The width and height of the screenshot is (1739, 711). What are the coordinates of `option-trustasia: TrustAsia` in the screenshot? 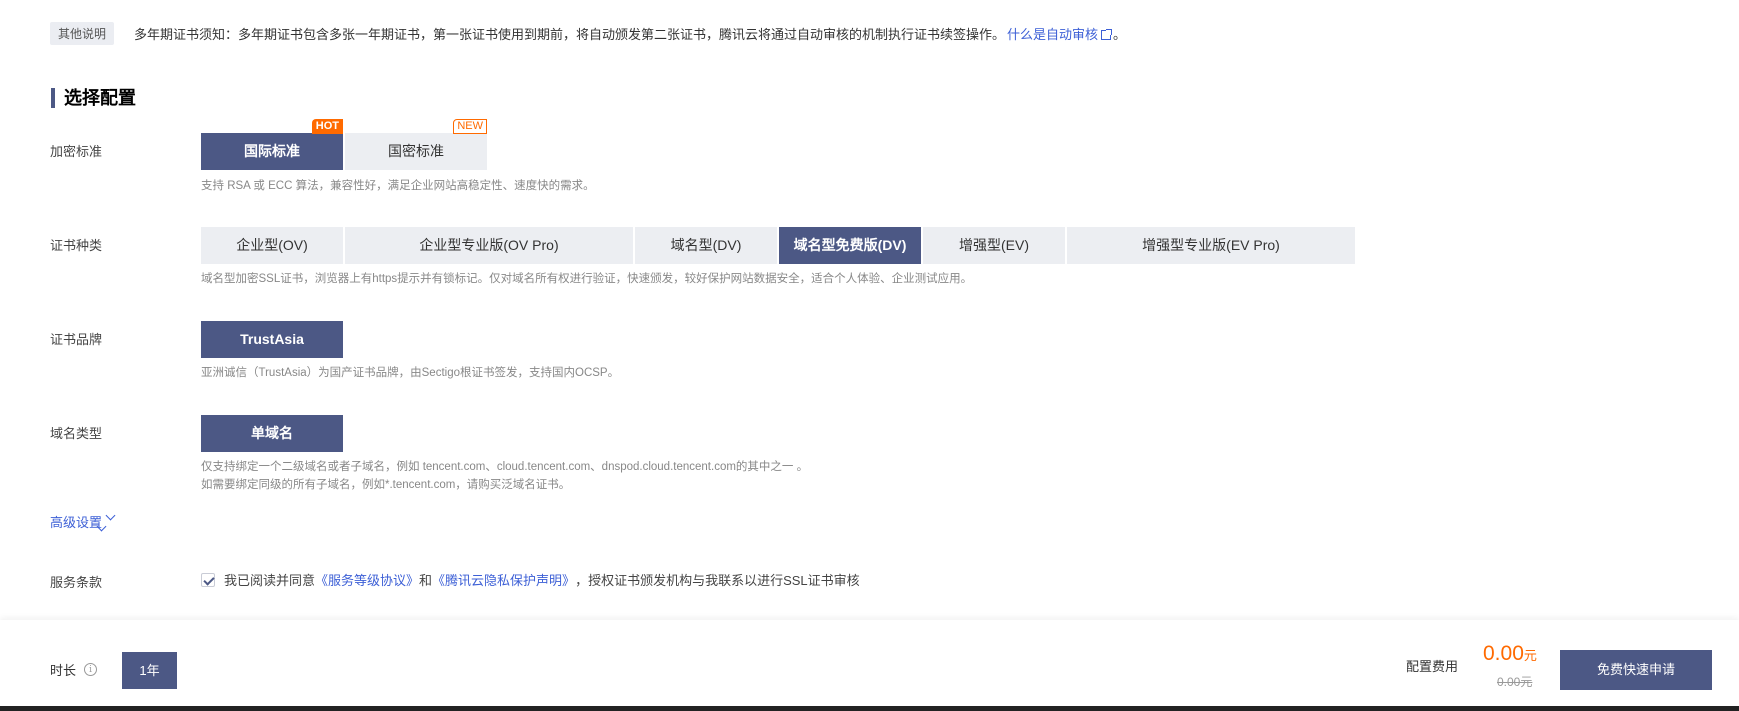 It's located at (272, 339).